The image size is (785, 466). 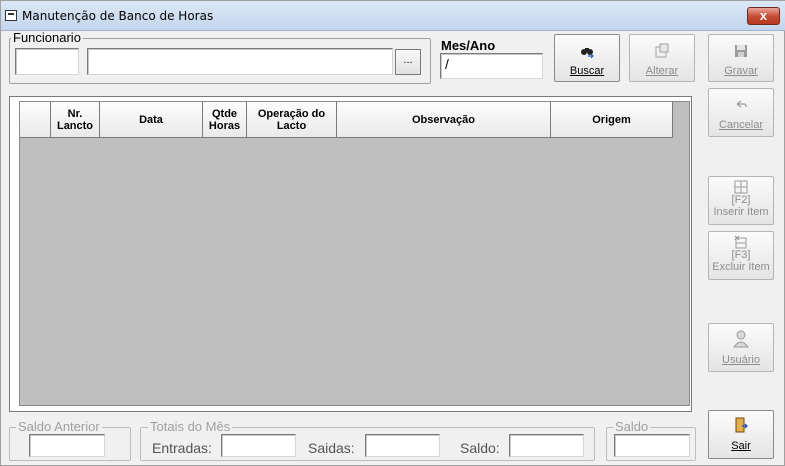 What do you see at coordinates (393, 16) in the screenshot?
I see `title-bar: Manutenção de Banco de Horas x` at bounding box center [393, 16].